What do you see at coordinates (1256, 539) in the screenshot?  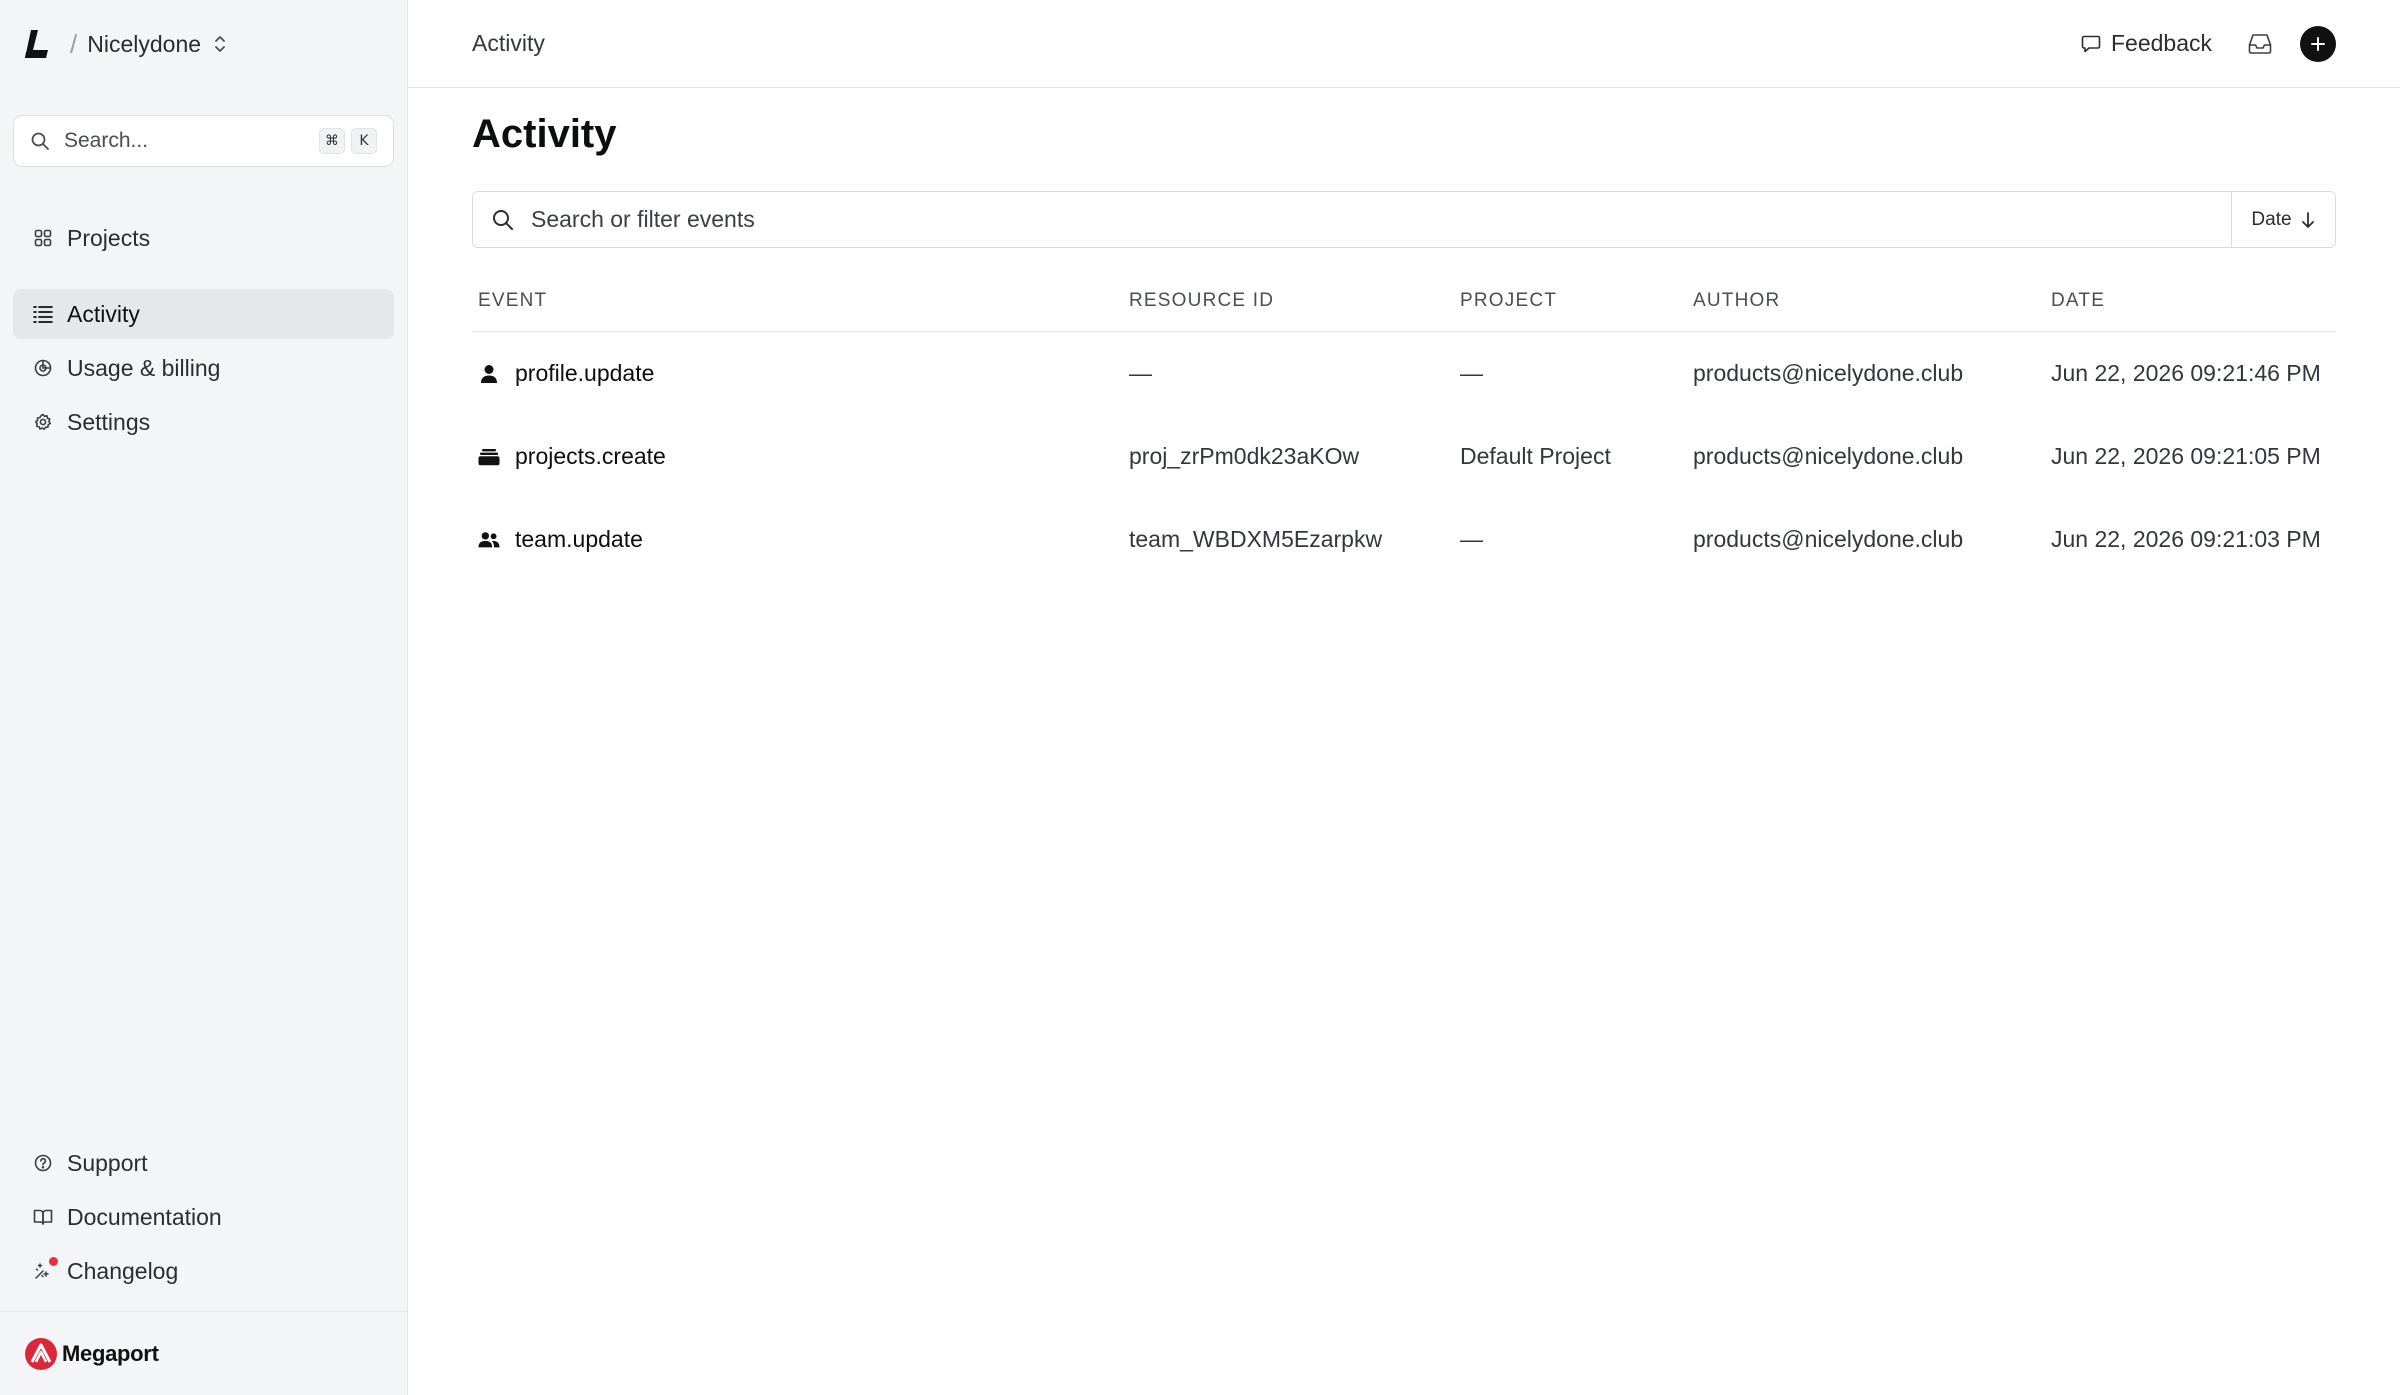 I see `resource-id-cell: team_WBDXM5Ezarpkw` at bounding box center [1256, 539].